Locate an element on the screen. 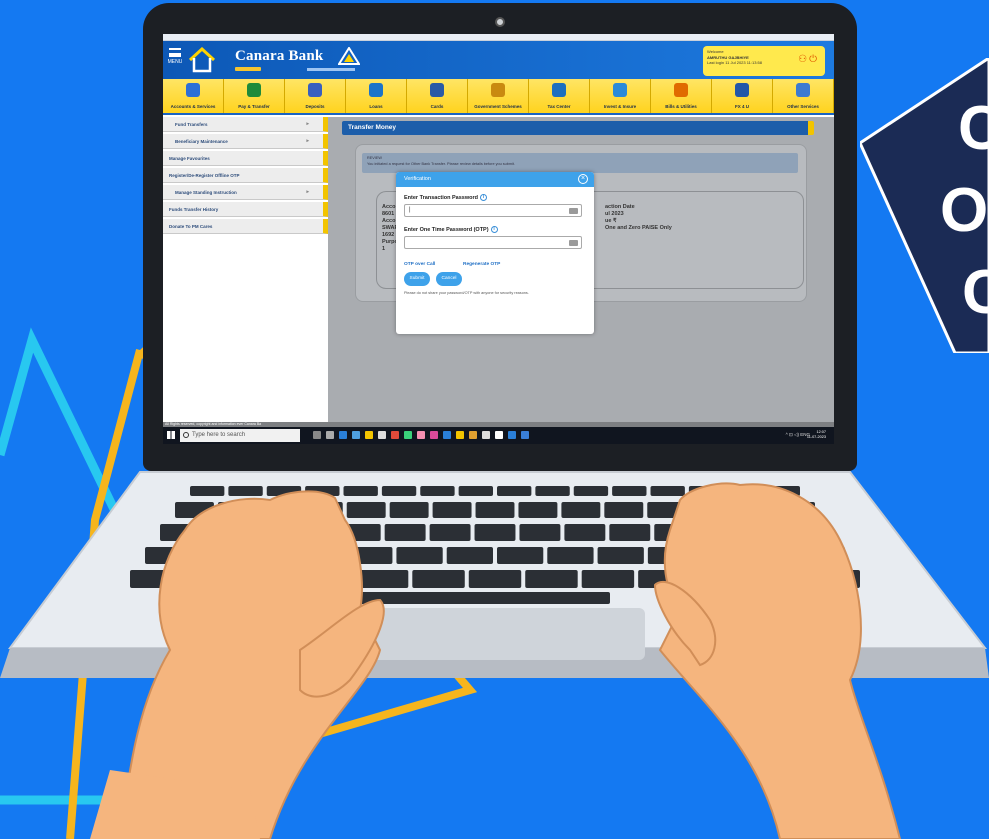 The height and width of the screenshot is (839, 989). right-hand is located at coordinates (780, 660).